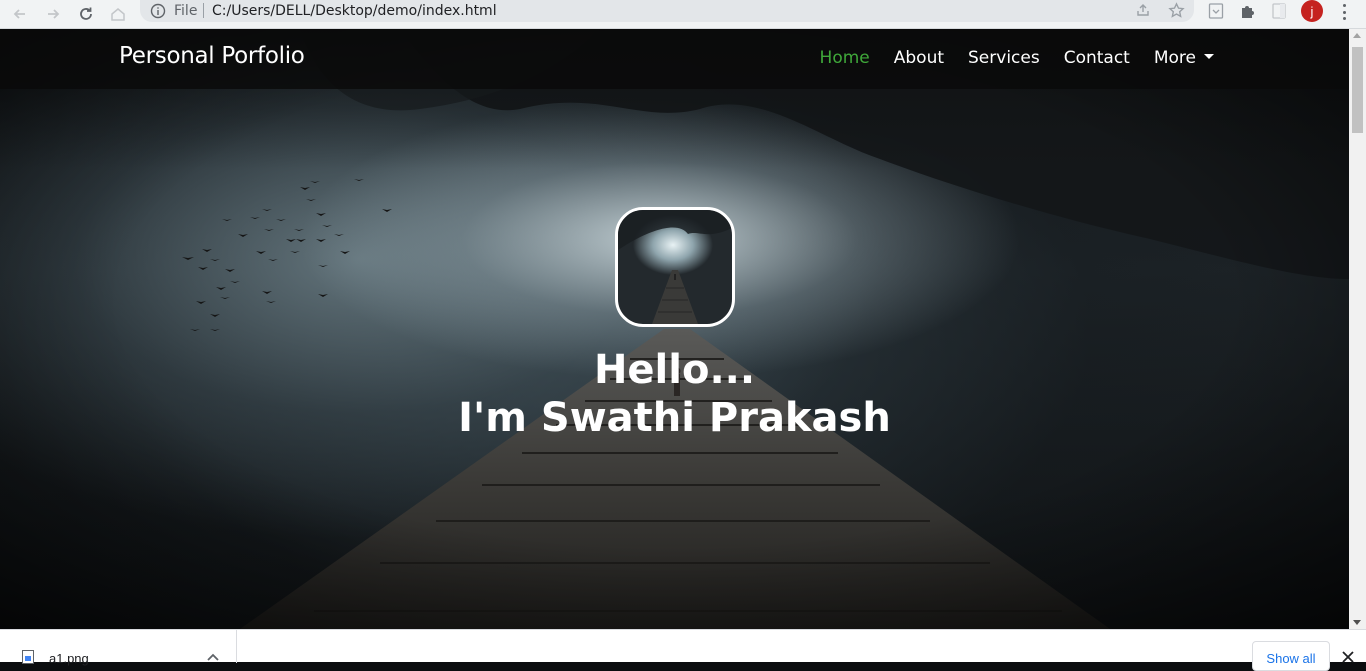 The height and width of the screenshot is (671, 1366). Describe the element at coordinates (1344, 12) in the screenshot. I see `kebab-menu-icon` at that location.